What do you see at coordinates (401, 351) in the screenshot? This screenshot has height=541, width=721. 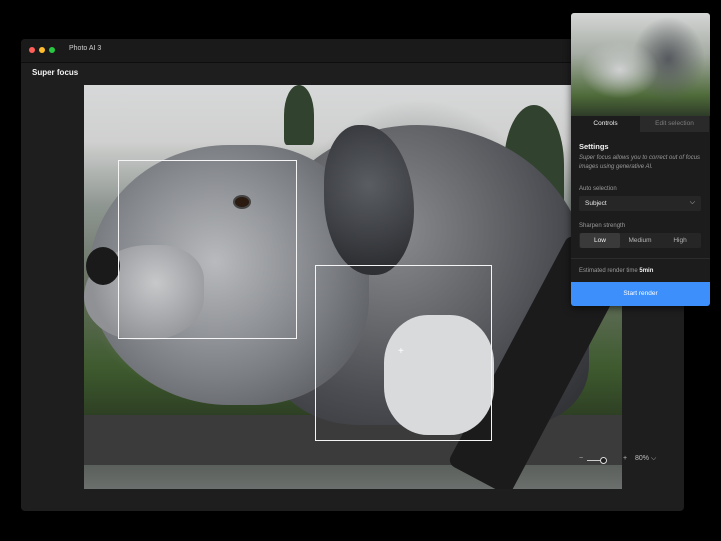 I see `crosshair-cursor-icon: +` at bounding box center [401, 351].